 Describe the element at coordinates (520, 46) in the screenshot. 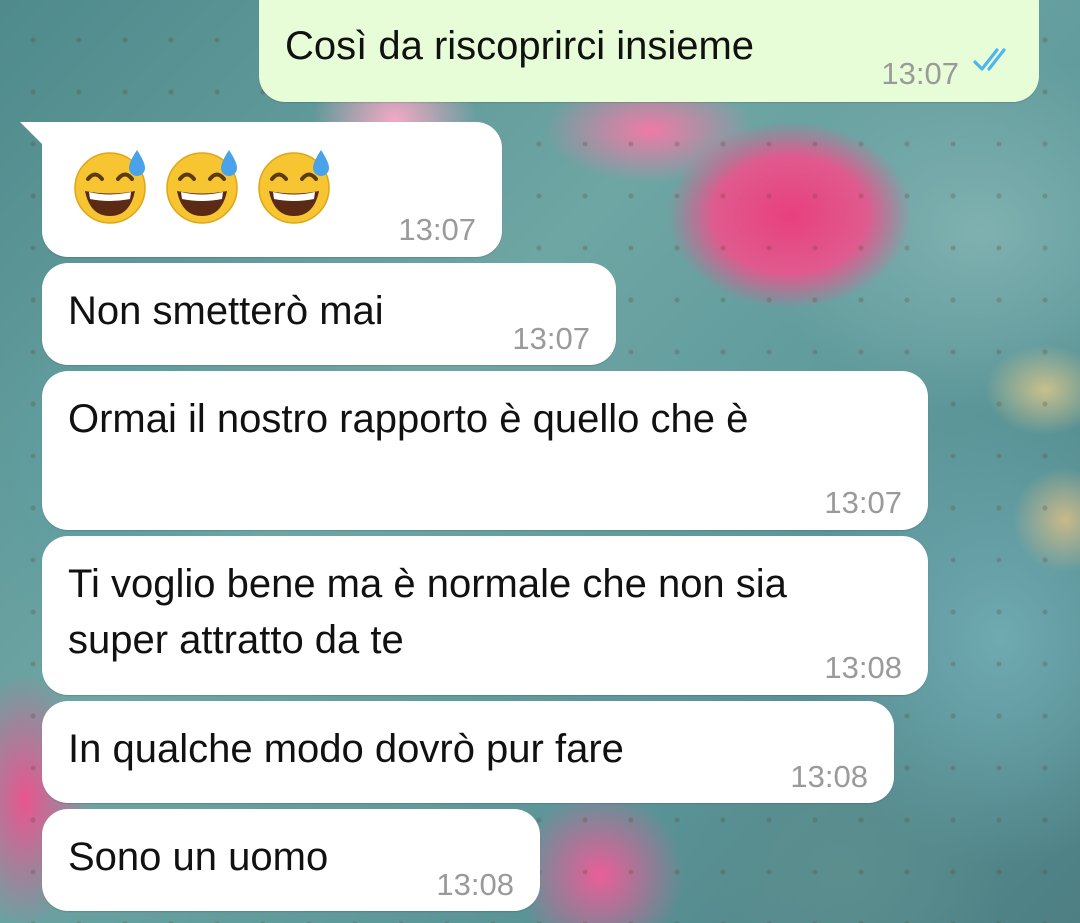

I see `message-text: Così da riscoprirci insieme` at that location.